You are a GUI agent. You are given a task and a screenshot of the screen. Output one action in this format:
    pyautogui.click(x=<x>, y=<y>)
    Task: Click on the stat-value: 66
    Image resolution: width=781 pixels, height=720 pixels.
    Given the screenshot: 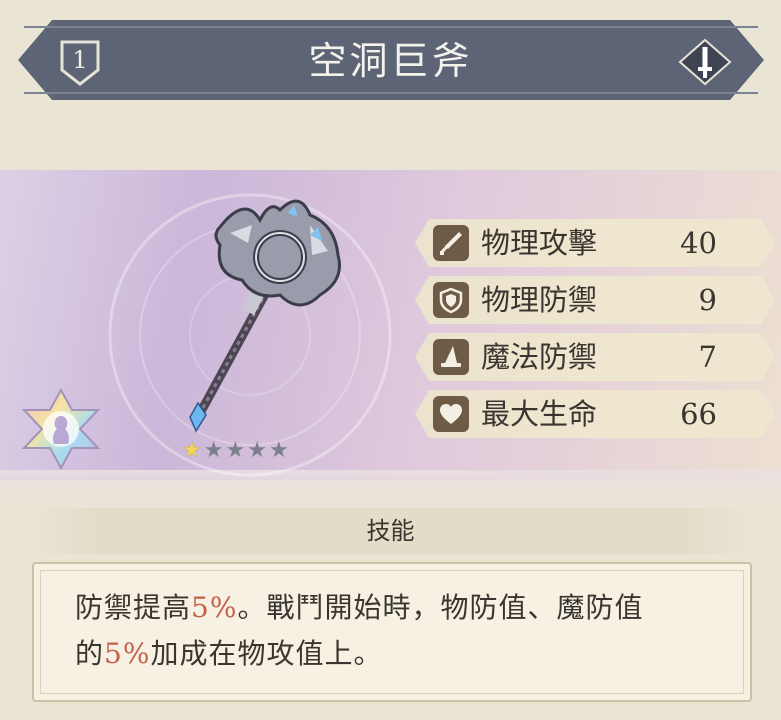 What is the action you would take?
    pyautogui.click(x=698, y=414)
    